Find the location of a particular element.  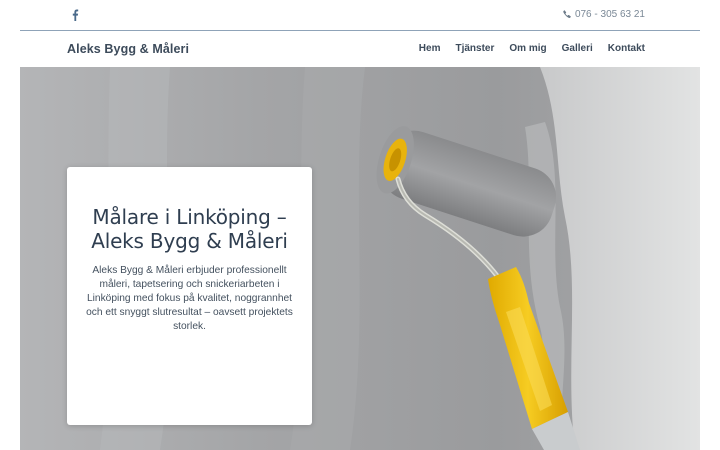

site-brand: Aleks Bygg & Måleri is located at coordinates (128, 49).